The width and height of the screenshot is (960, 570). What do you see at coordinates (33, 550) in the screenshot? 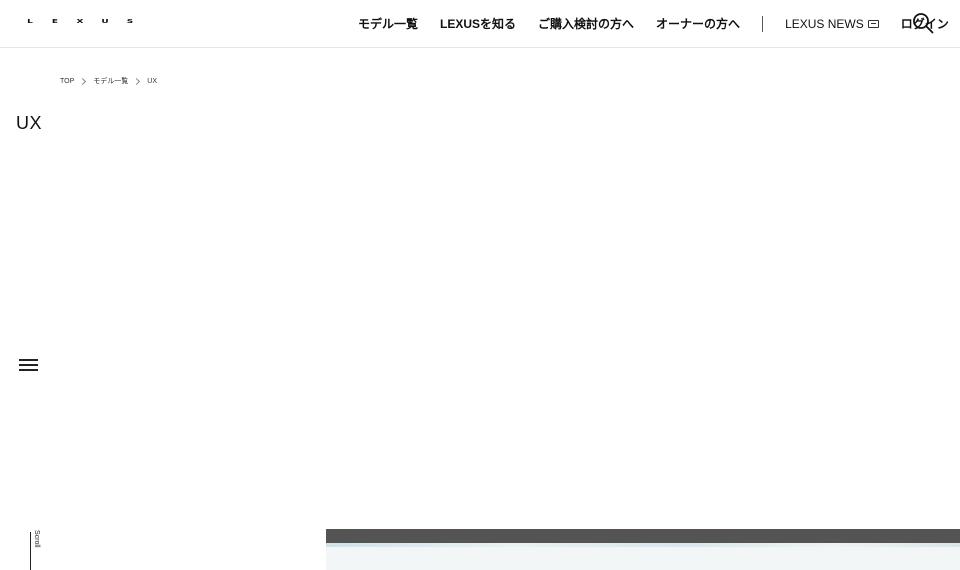
I see `scroll-indicator: Scroll` at bounding box center [33, 550].